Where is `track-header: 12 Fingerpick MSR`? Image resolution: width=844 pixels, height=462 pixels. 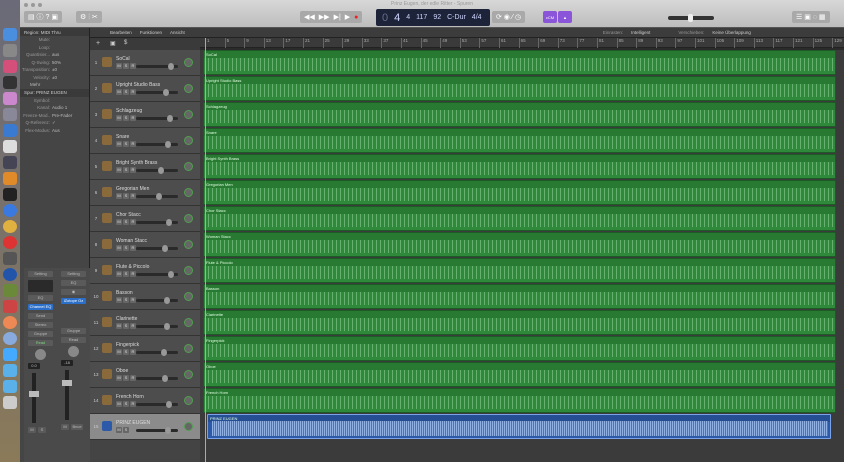 track-header: 12 Fingerpick MSR is located at coordinates (145, 349).